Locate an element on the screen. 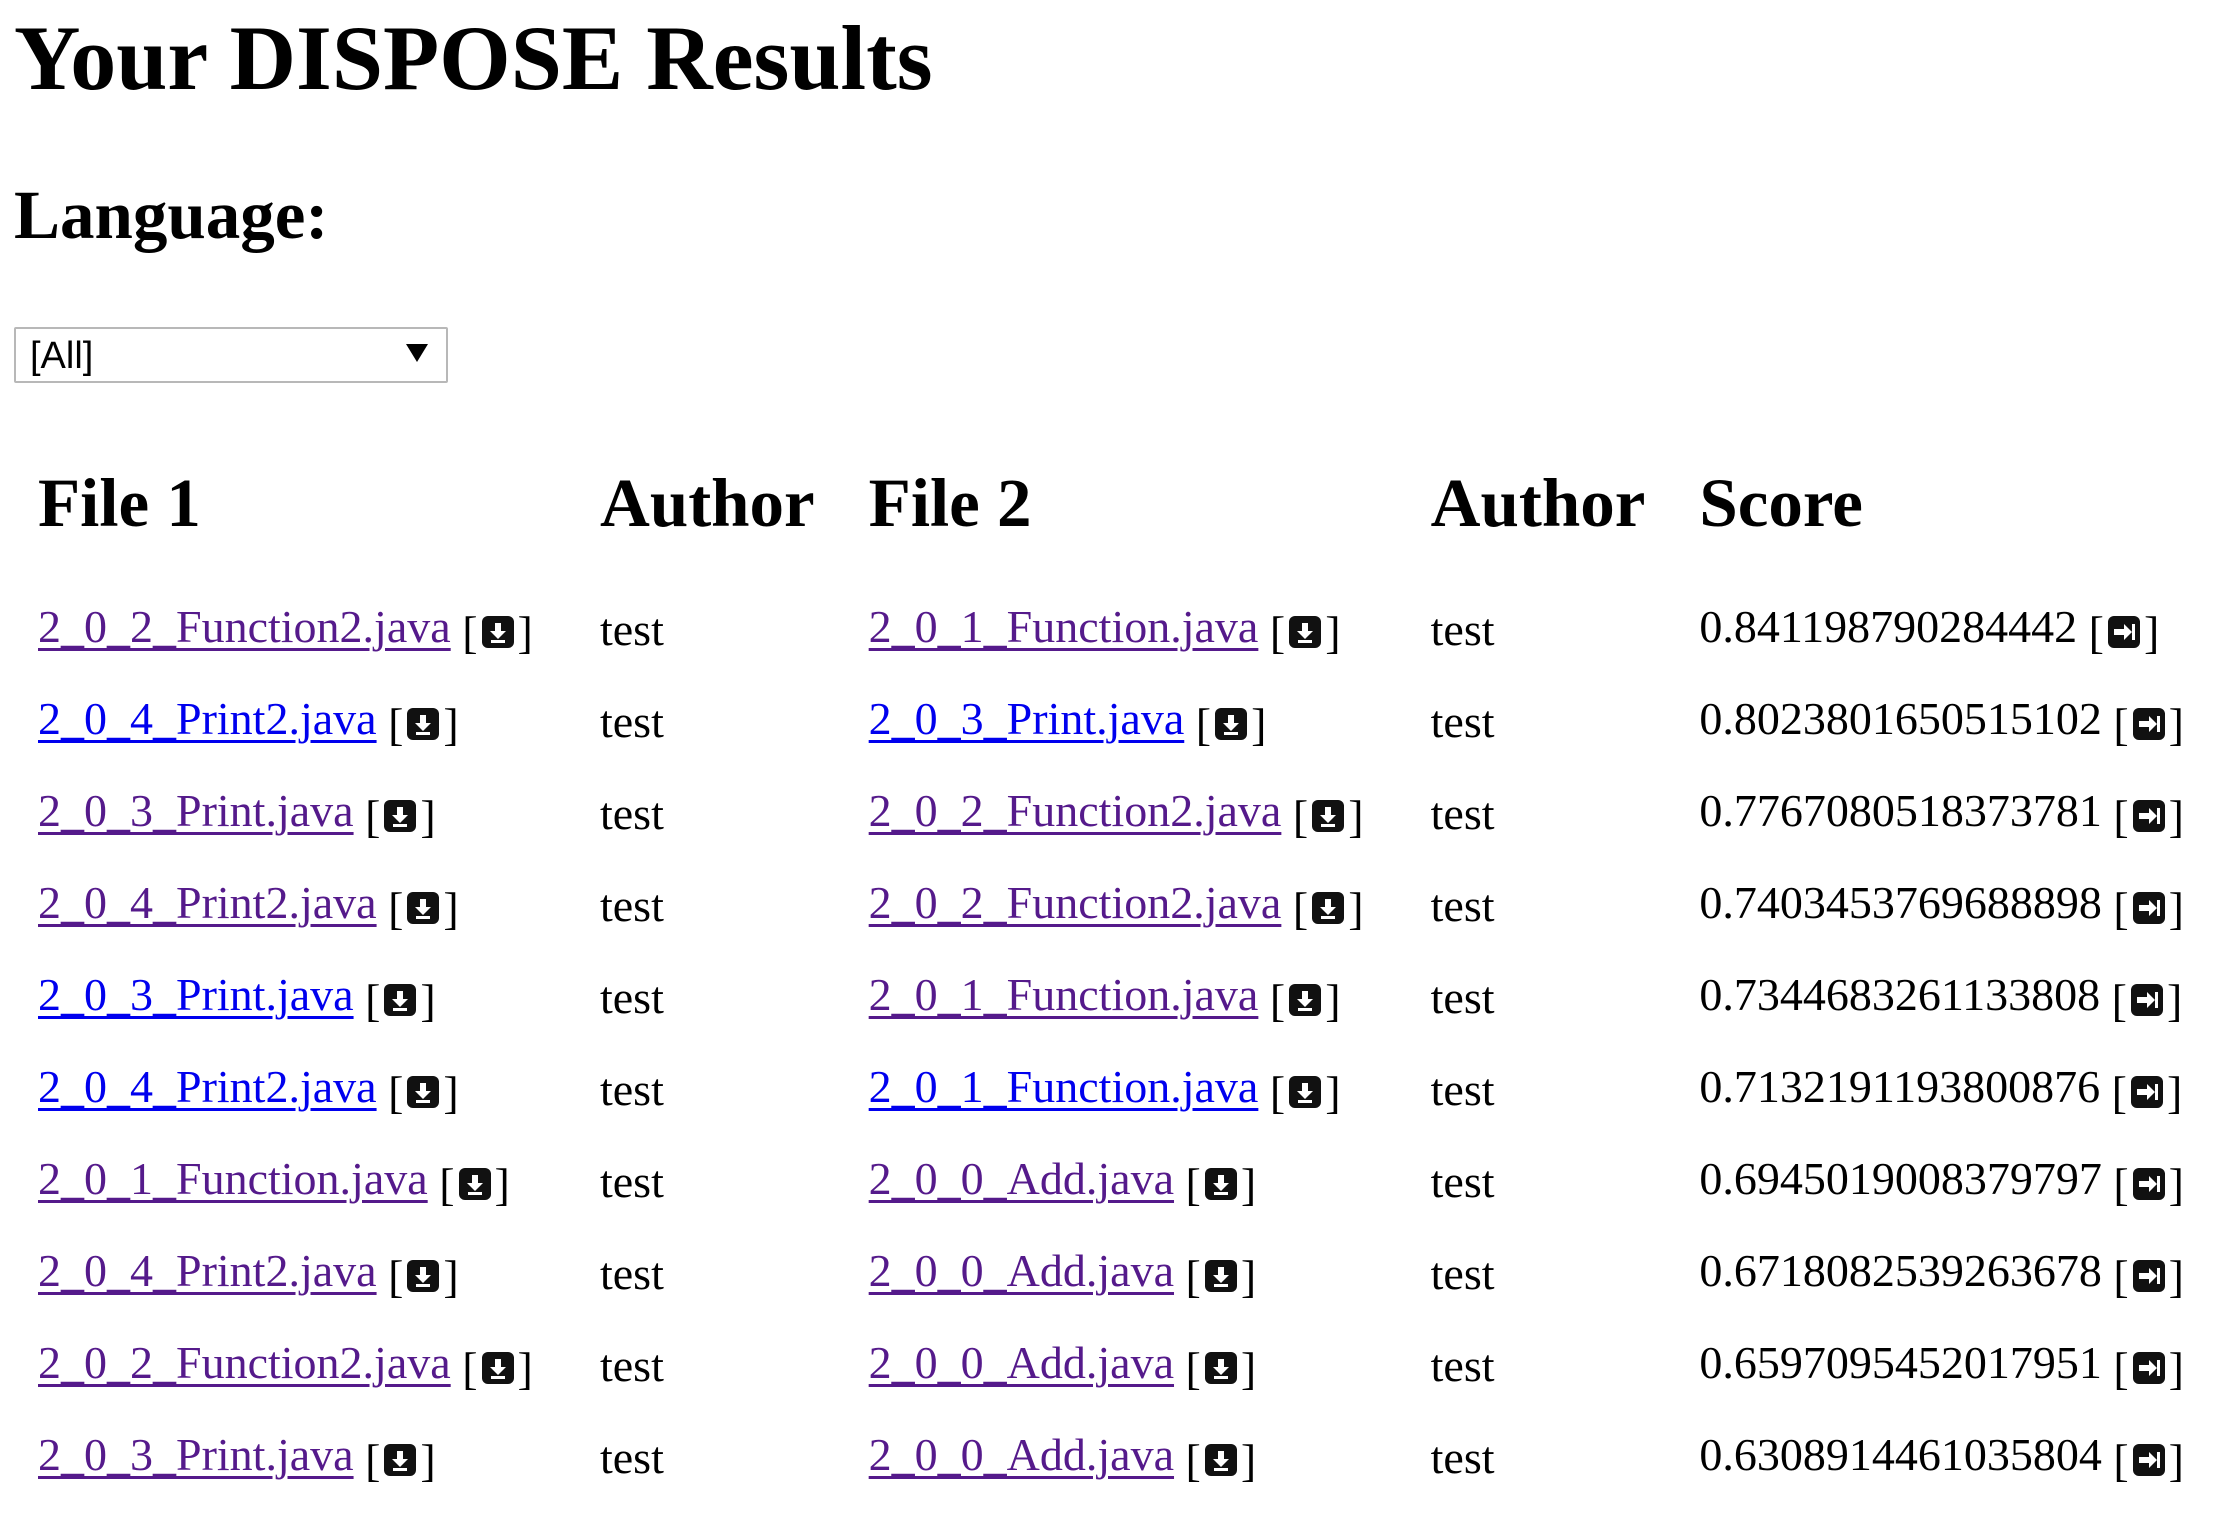 Image resolution: width=2214 pixels, height=1536 pixels. file1-link: 2_0_1_Function.java is located at coordinates (233, 1178).